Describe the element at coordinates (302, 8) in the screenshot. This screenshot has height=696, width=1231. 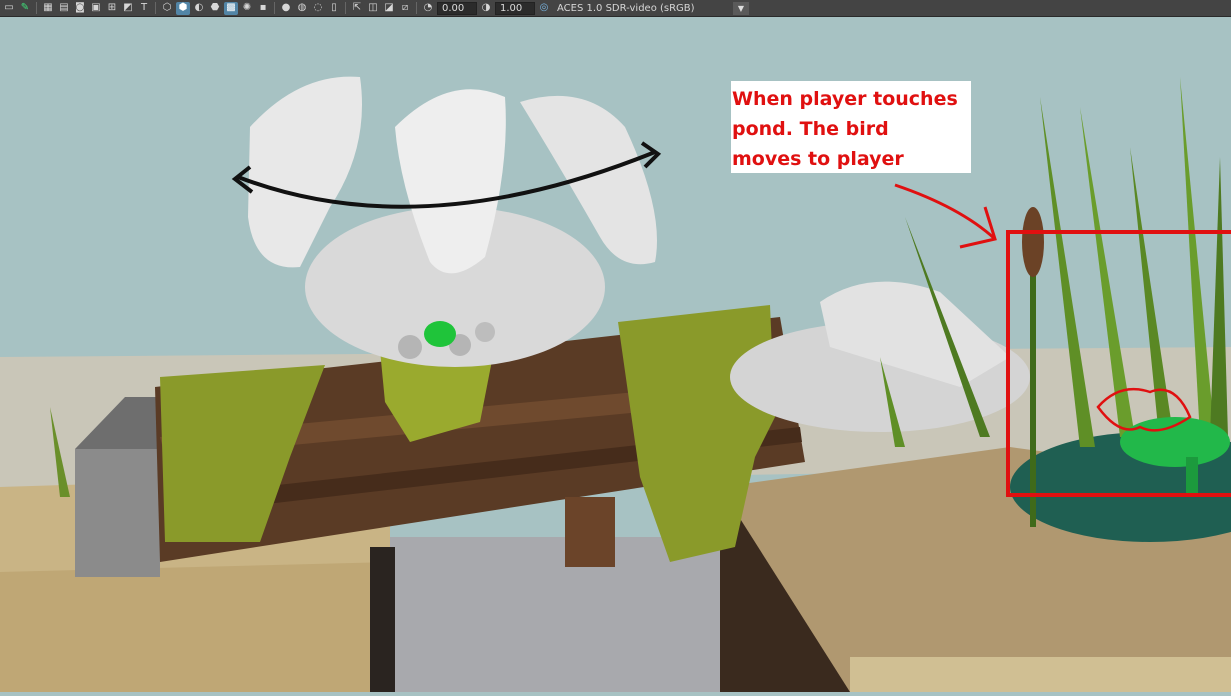
I see `motion-blur-icon: ◍` at that location.